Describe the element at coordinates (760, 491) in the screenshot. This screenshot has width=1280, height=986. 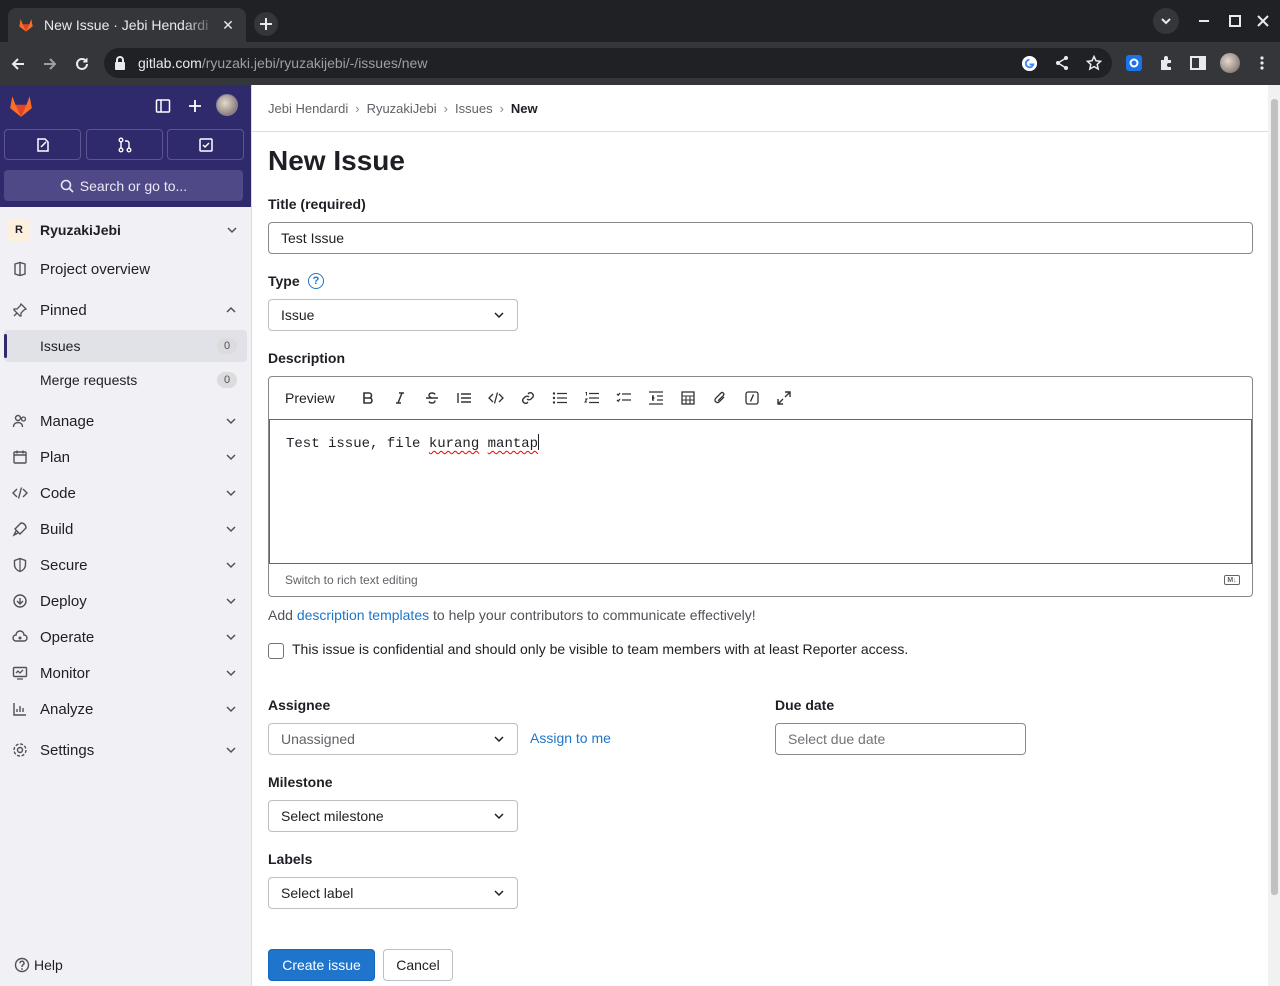
I see `description-textarea: Test issue, file kurang mantap` at that location.